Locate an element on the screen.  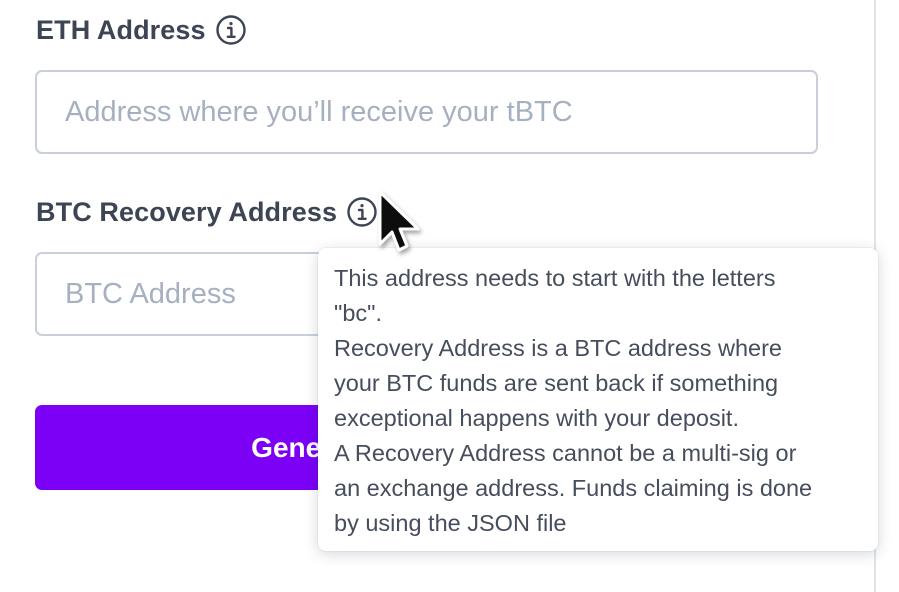
eth-address-label-row: ETH Address is located at coordinates (141, 30).